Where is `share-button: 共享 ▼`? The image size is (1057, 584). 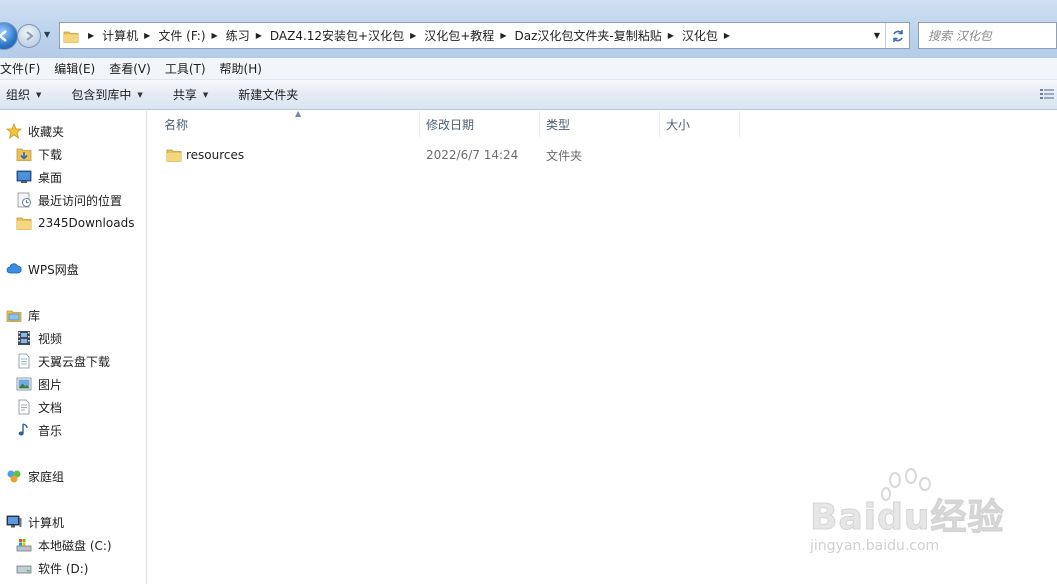
share-button: 共享 ▼ is located at coordinates (187, 95).